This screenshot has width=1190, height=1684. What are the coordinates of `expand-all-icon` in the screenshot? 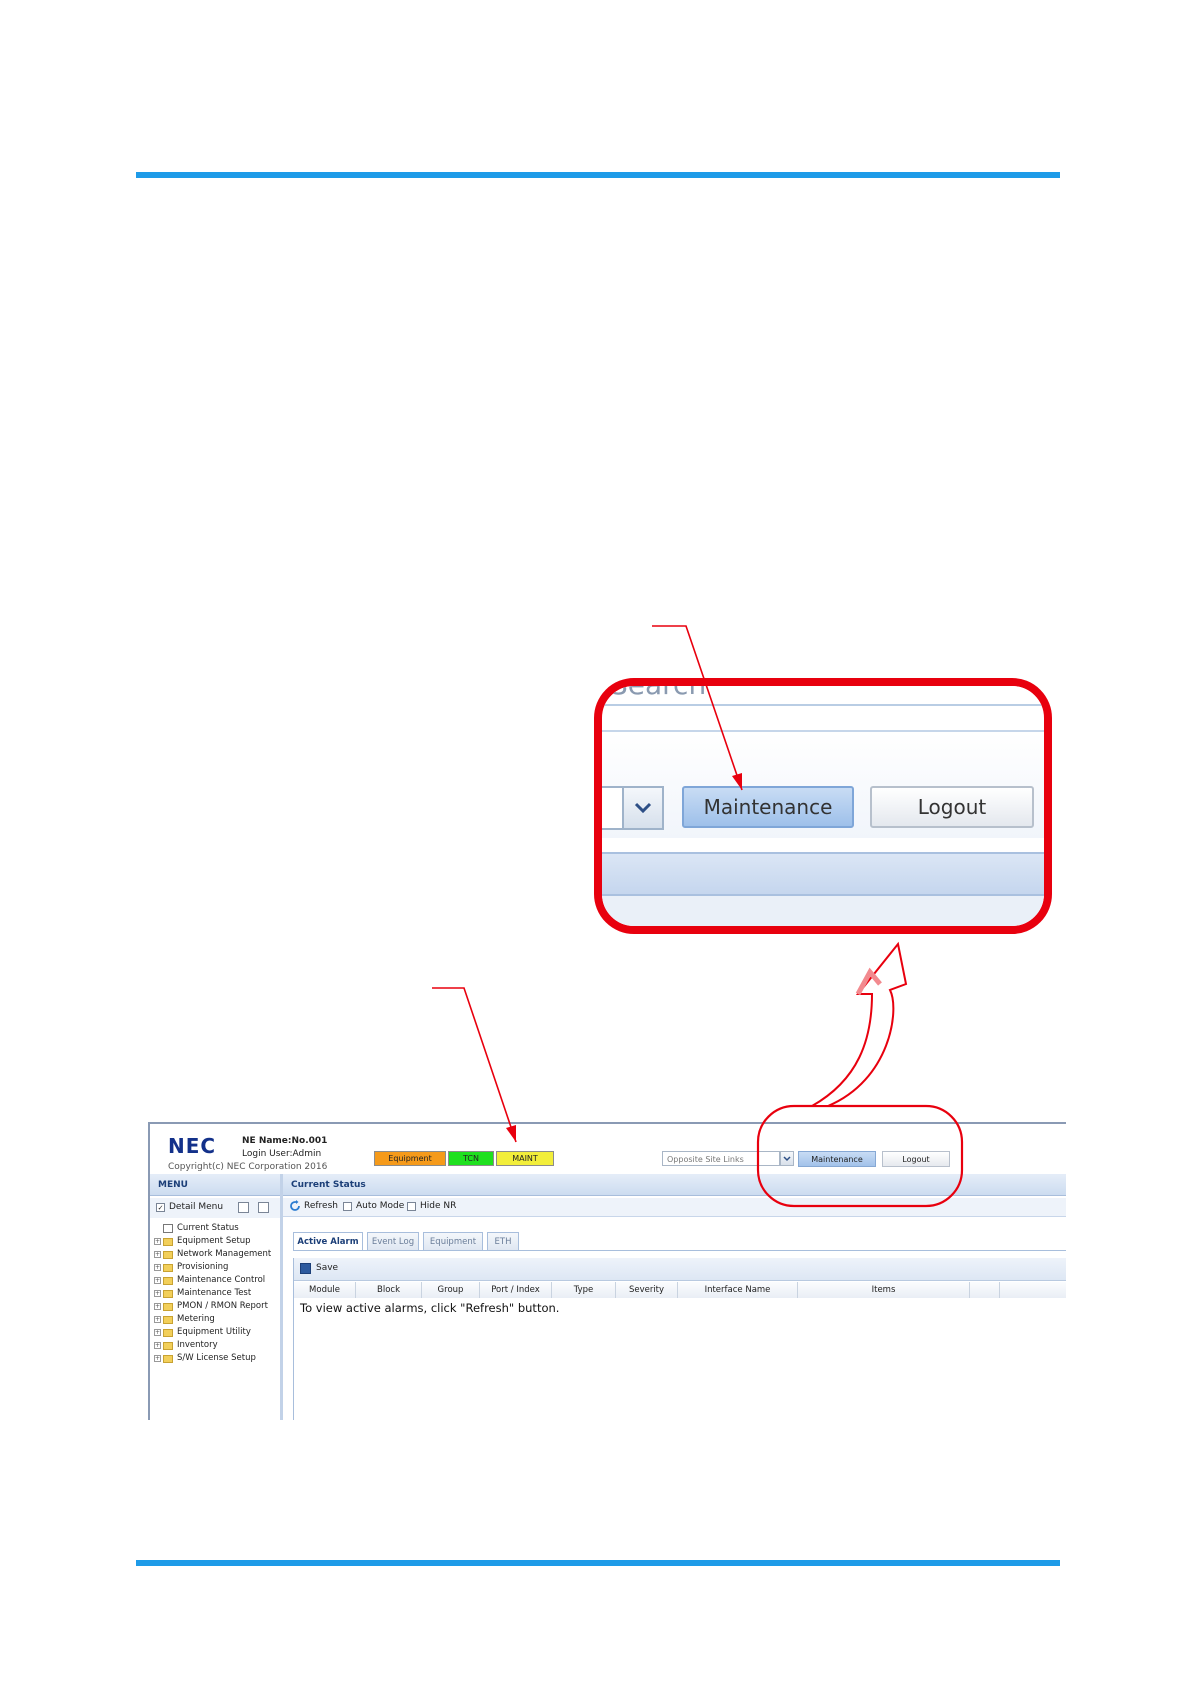 It's located at (243, 1207).